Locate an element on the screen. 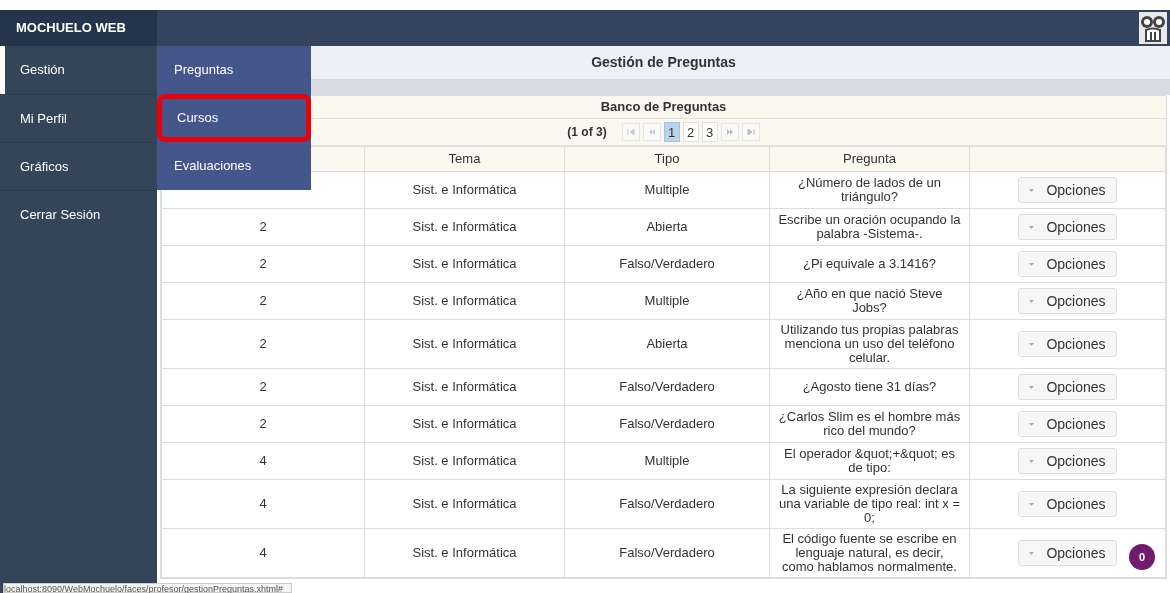  table-cell: La siguiente expresión declara una variable de tipo real: int x = 0; is located at coordinates (869, 503).